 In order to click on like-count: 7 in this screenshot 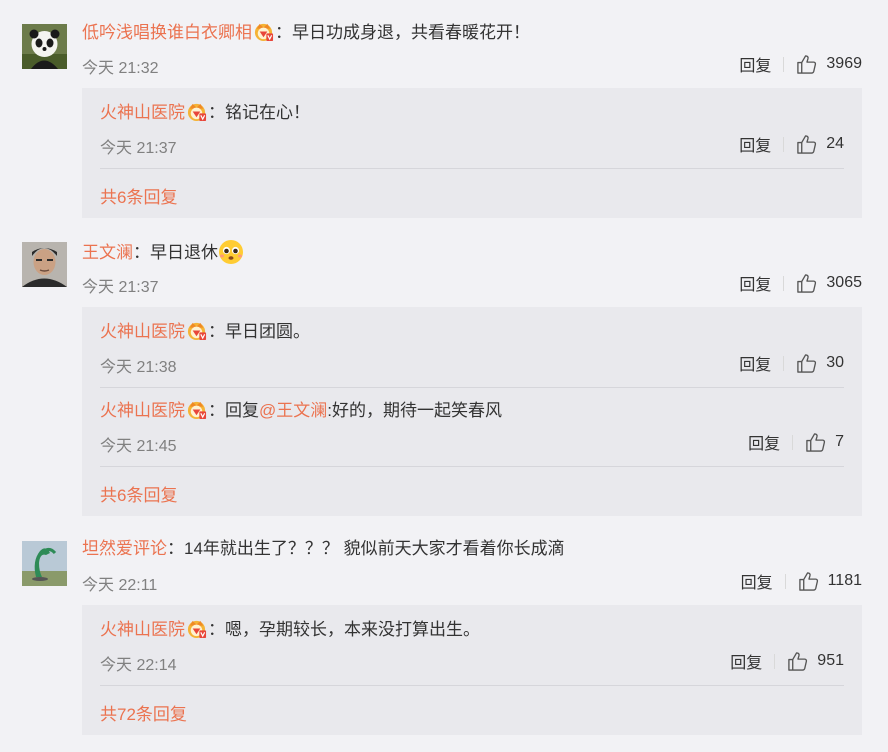, I will do `click(839, 441)`.